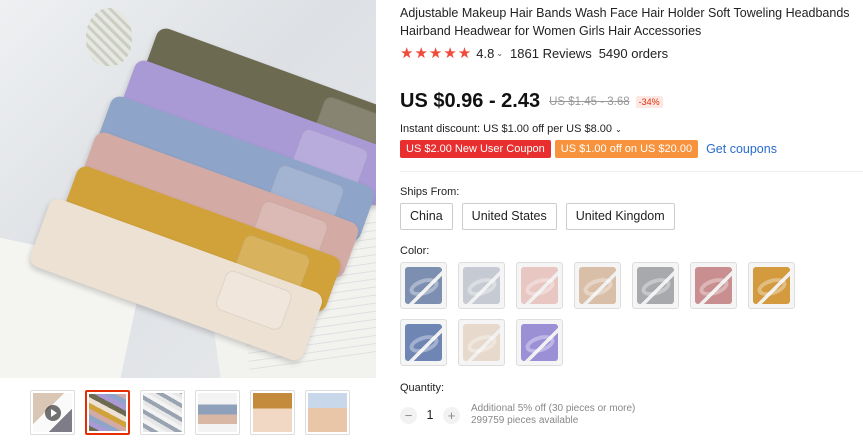 The height and width of the screenshot is (441, 863). I want to click on discount-badge: -34%, so click(649, 101).